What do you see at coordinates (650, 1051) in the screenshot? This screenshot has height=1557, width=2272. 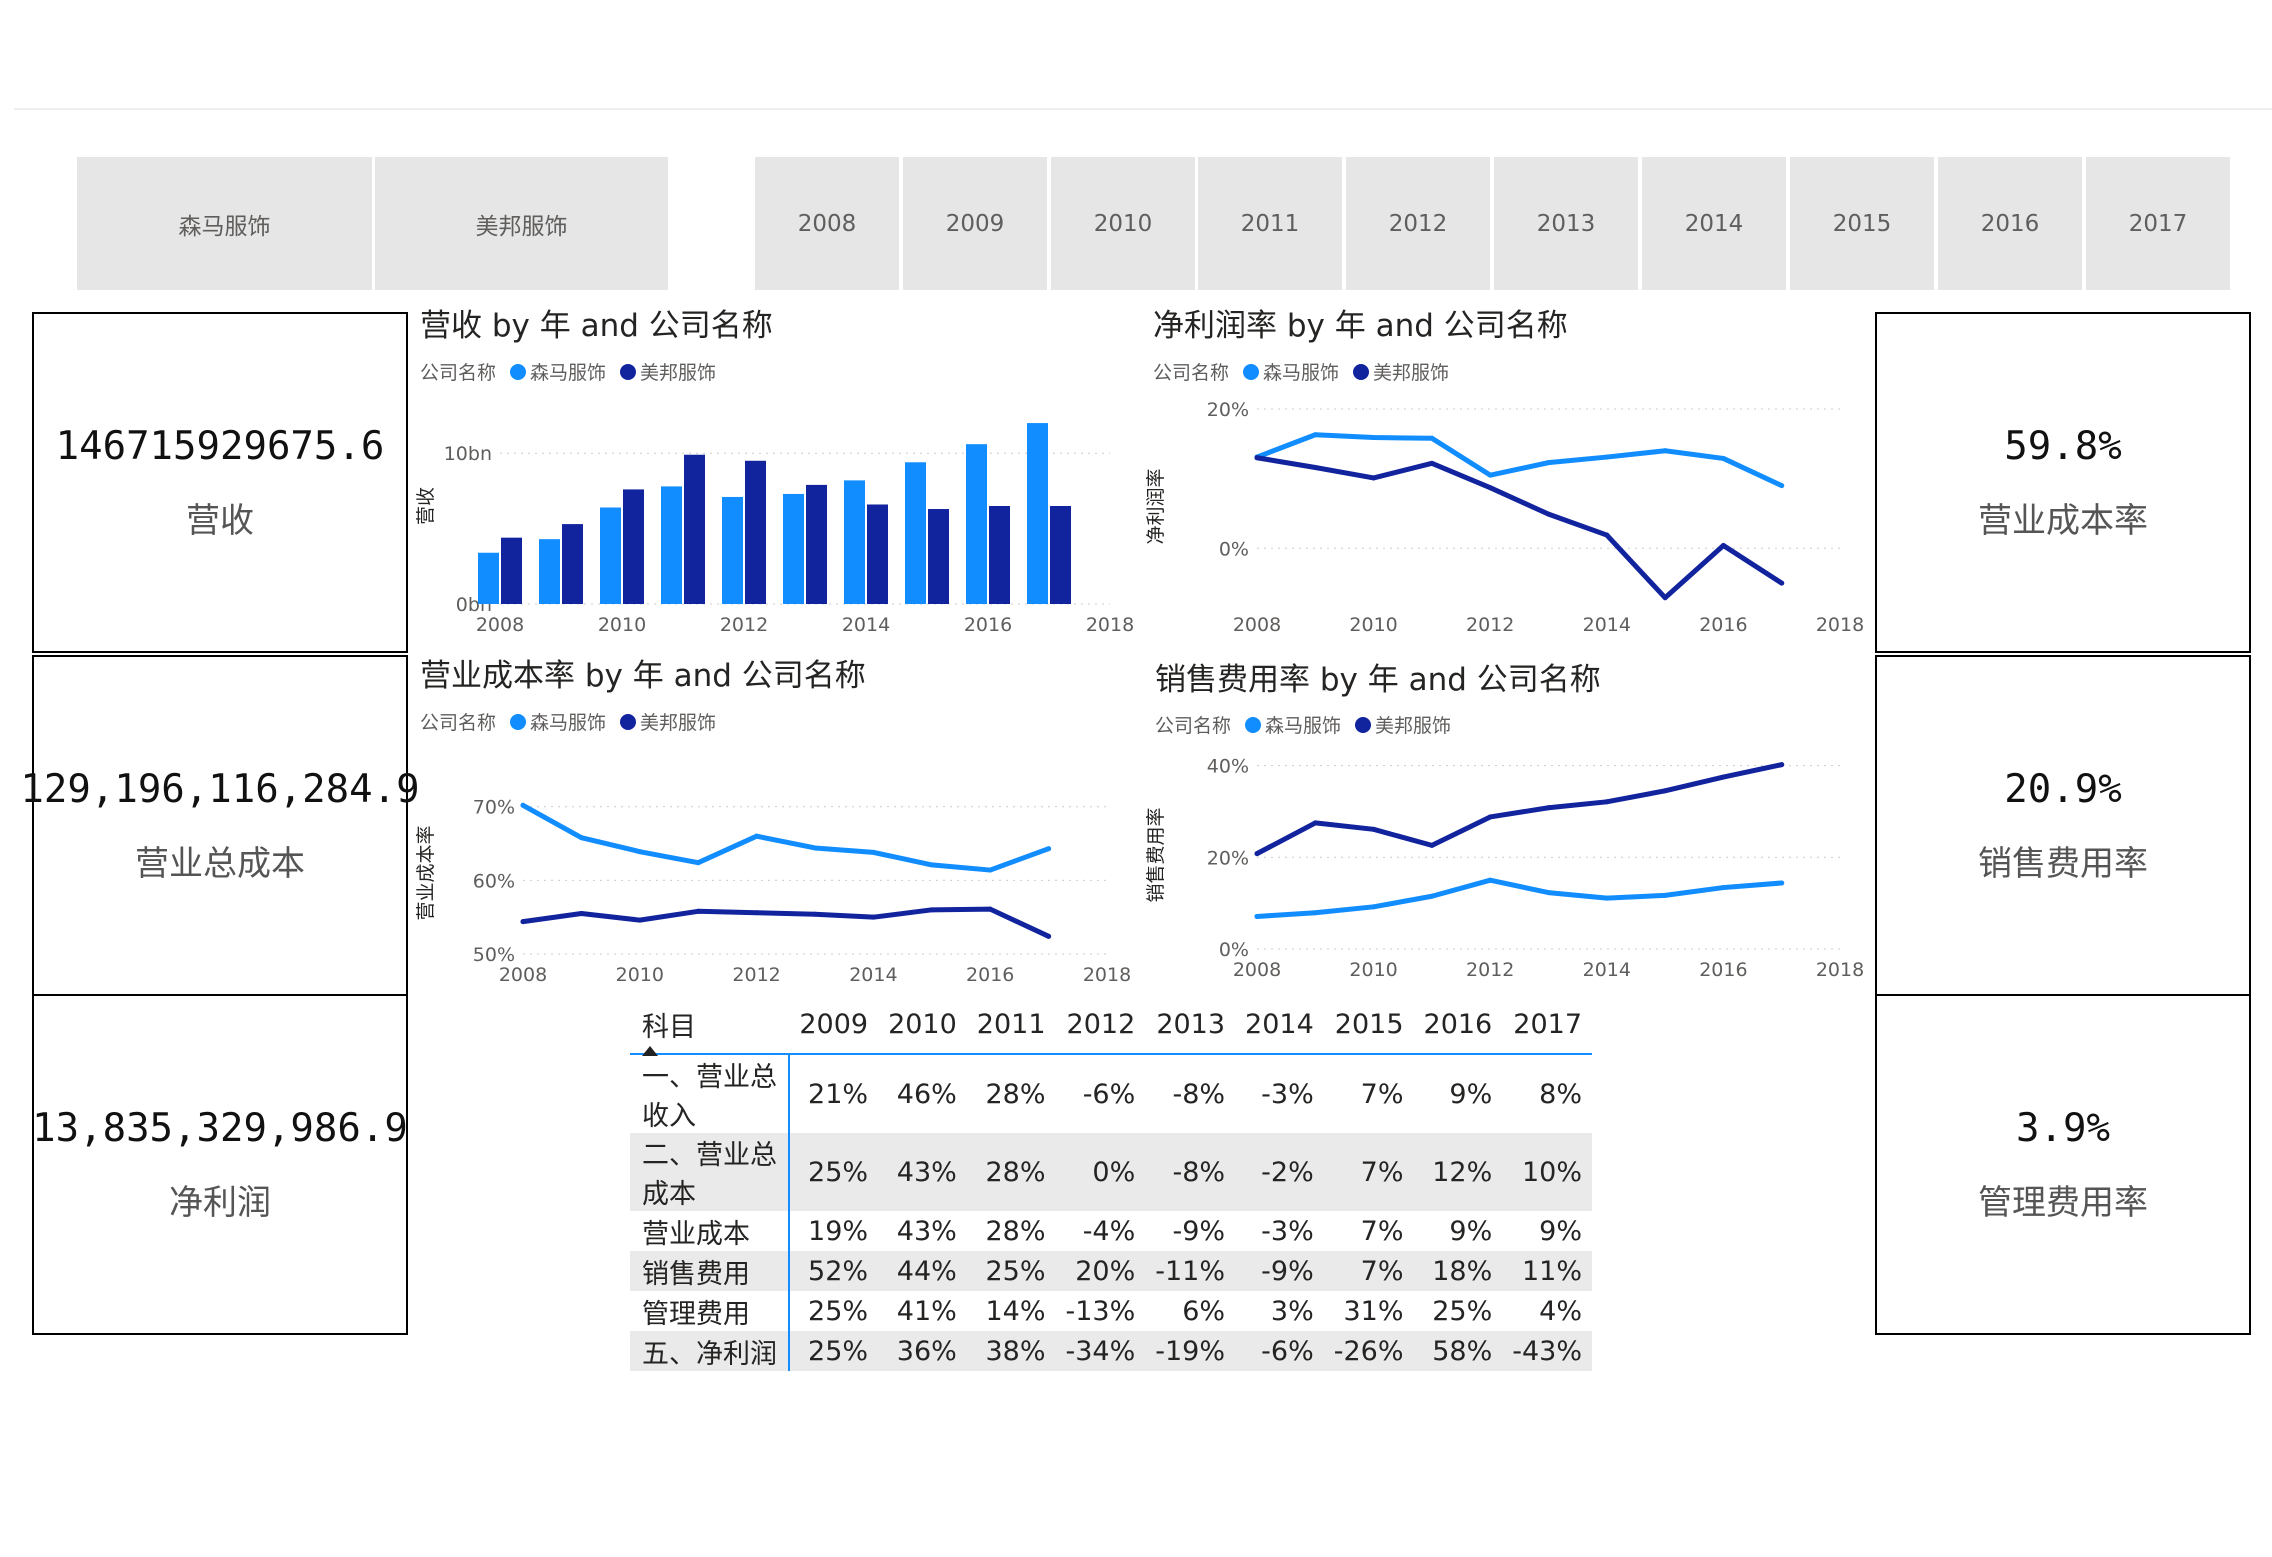 I see `sort-ascending-icon` at bounding box center [650, 1051].